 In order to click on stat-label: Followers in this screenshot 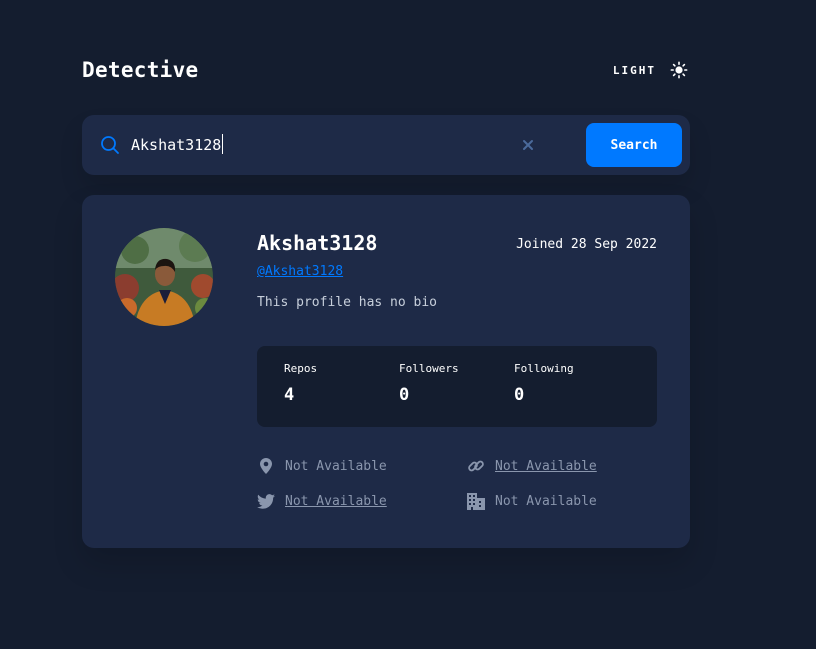, I will do `click(429, 368)`.